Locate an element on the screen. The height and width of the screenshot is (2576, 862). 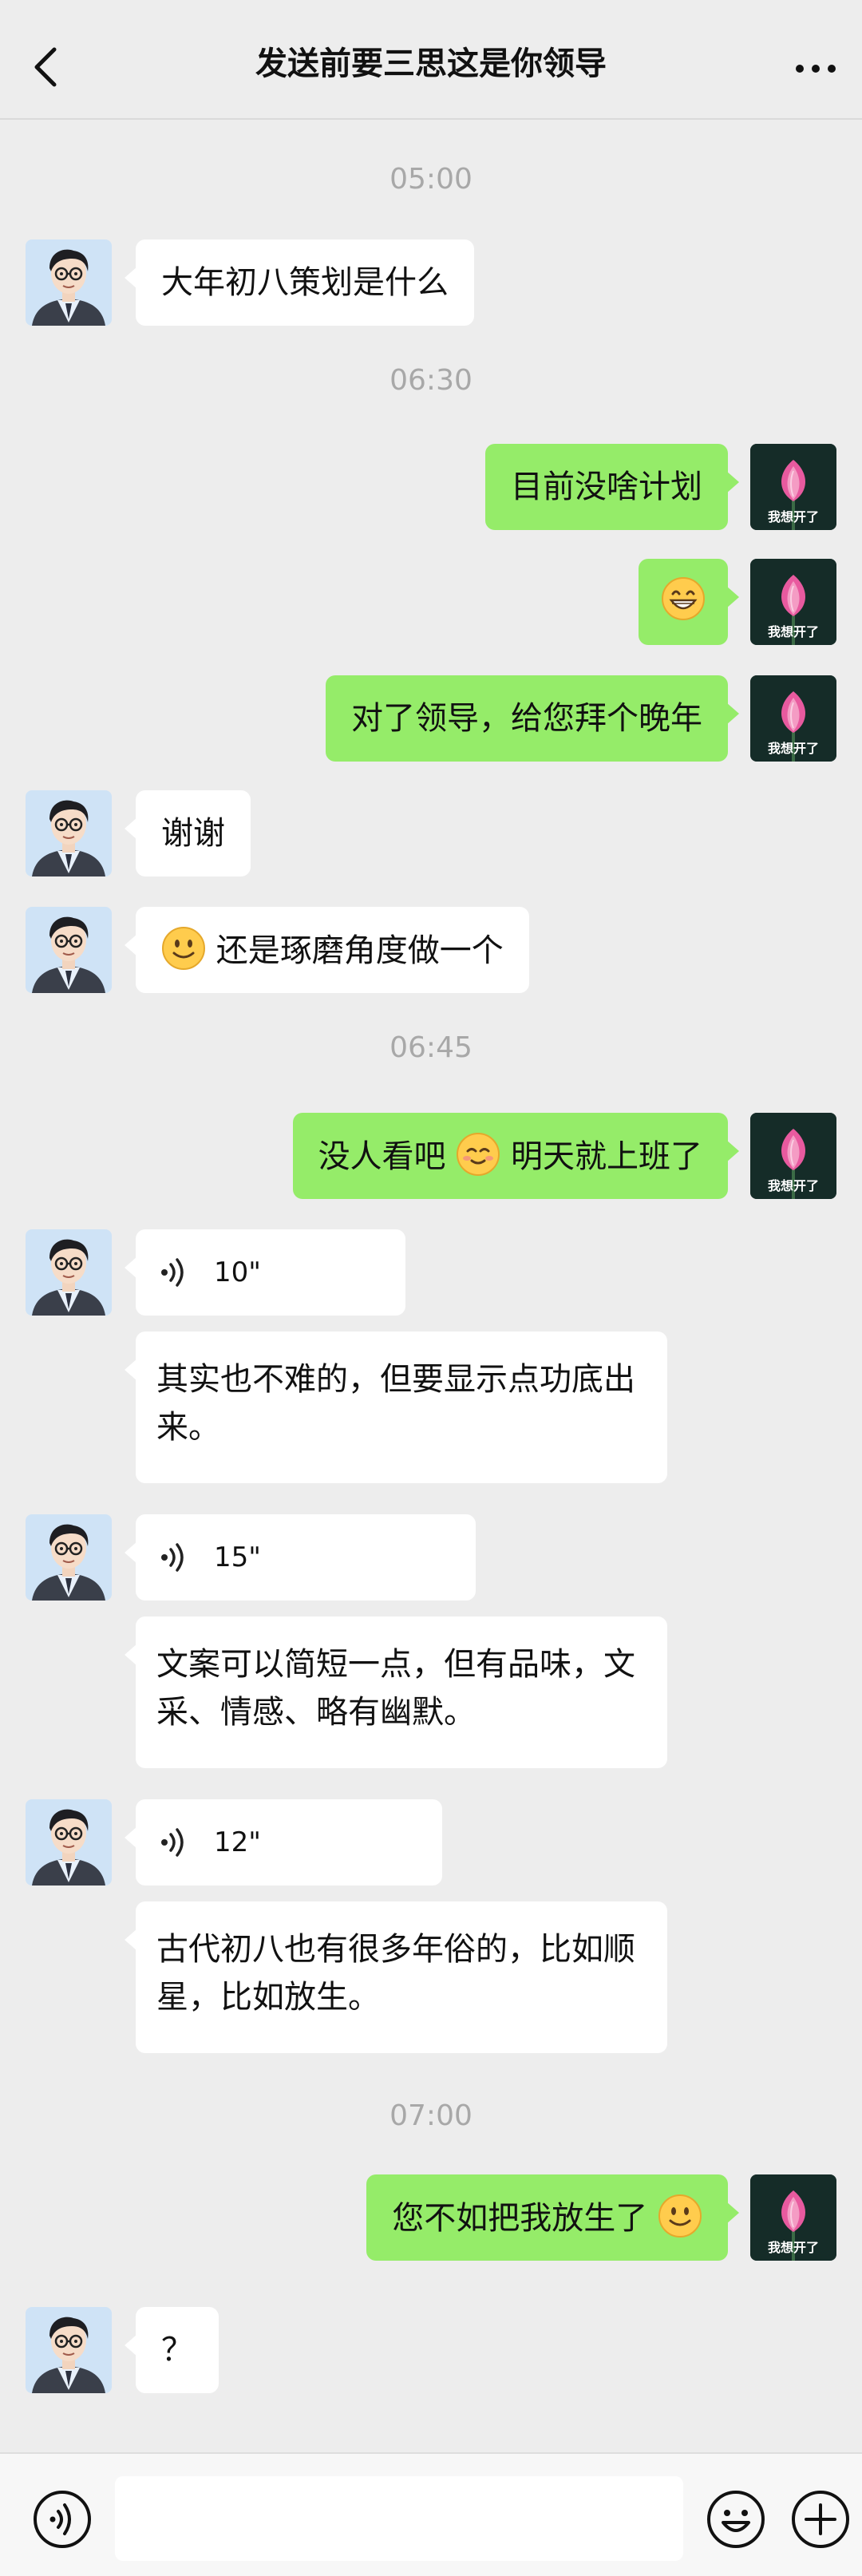
message-bubble: 大年初八策划是什么 is located at coordinates (299, 283).